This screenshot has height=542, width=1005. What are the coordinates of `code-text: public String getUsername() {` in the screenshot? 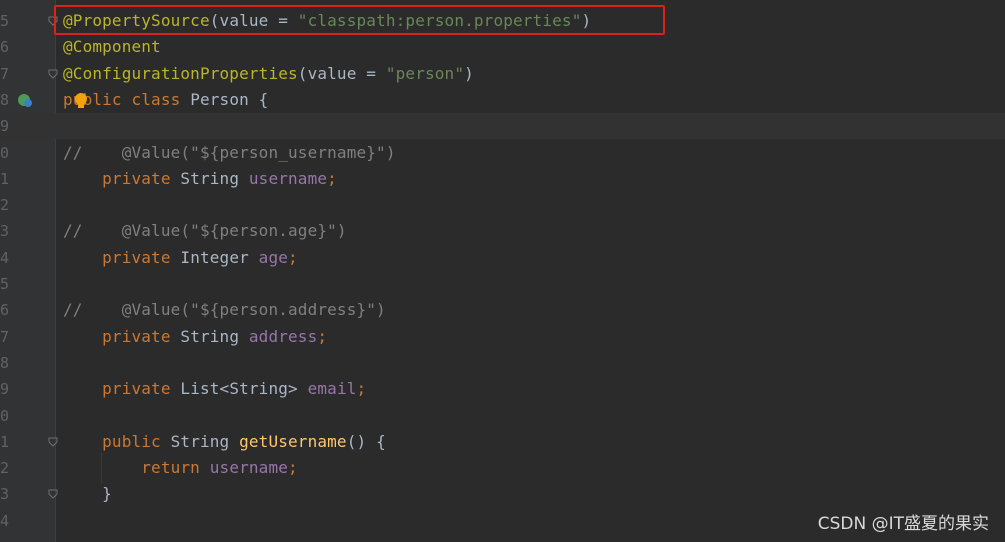 It's located at (224, 442).